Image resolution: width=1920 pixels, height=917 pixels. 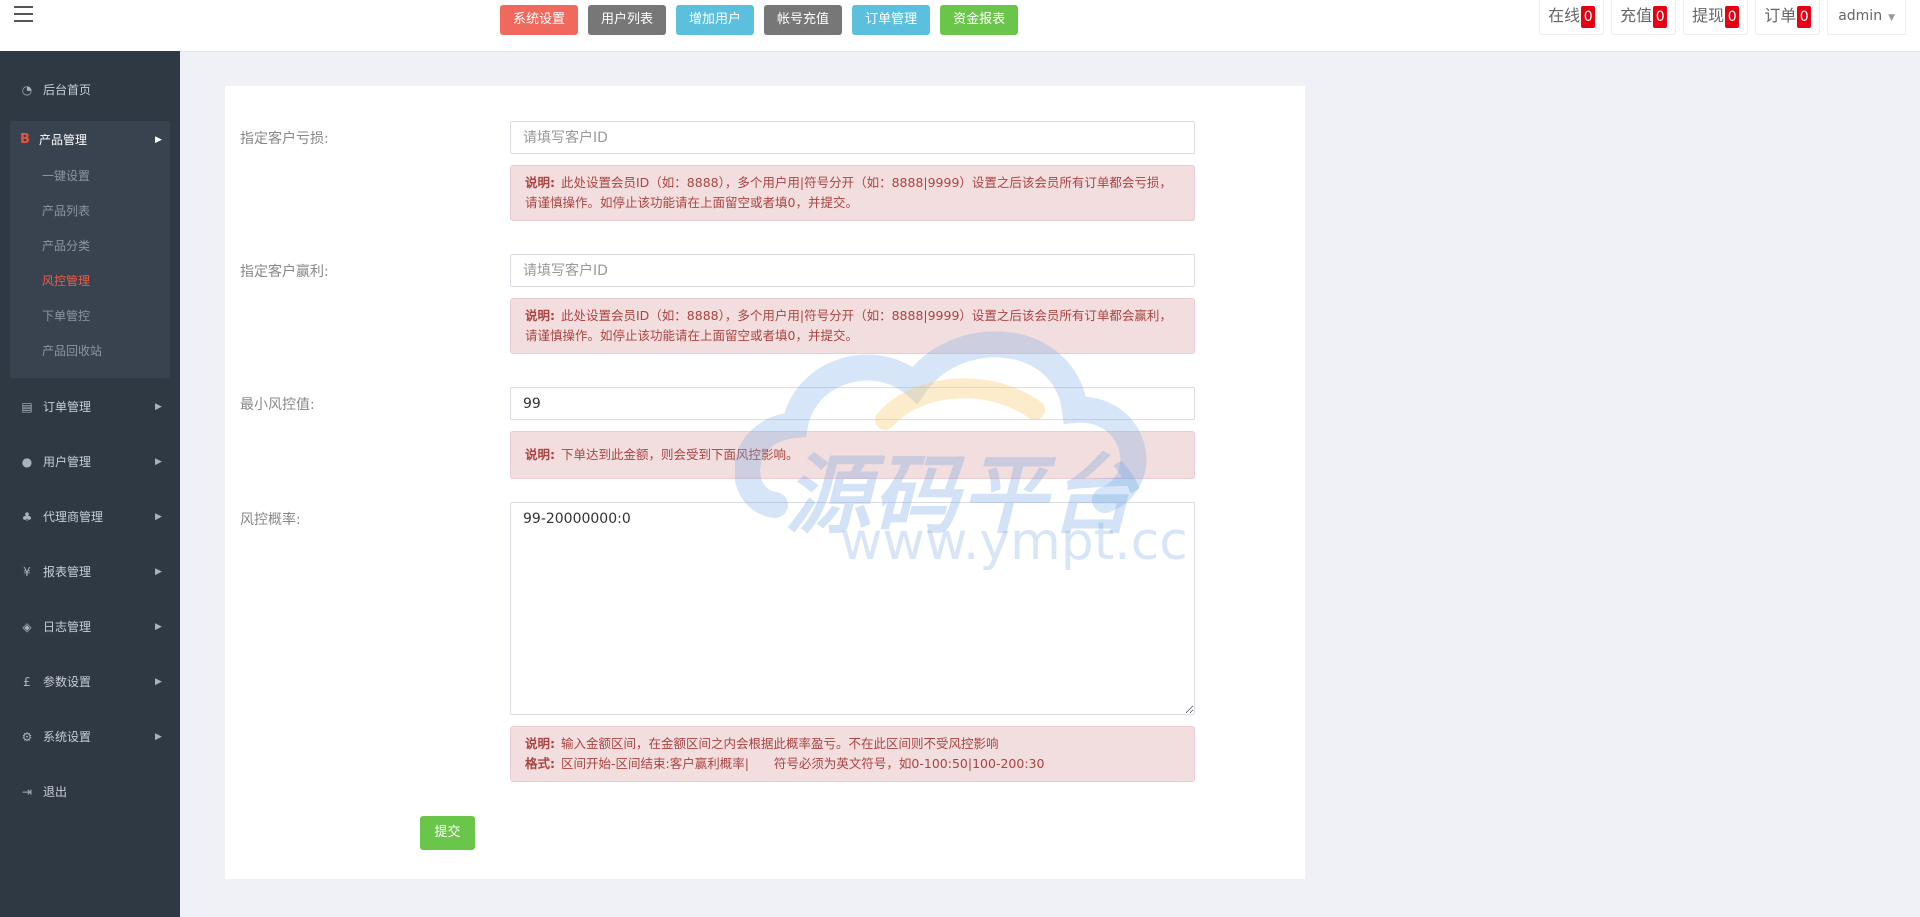 What do you see at coordinates (284, 139) in the screenshot?
I see `loss-customer-label: 指定客户亏损:` at bounding box center [284, 139].